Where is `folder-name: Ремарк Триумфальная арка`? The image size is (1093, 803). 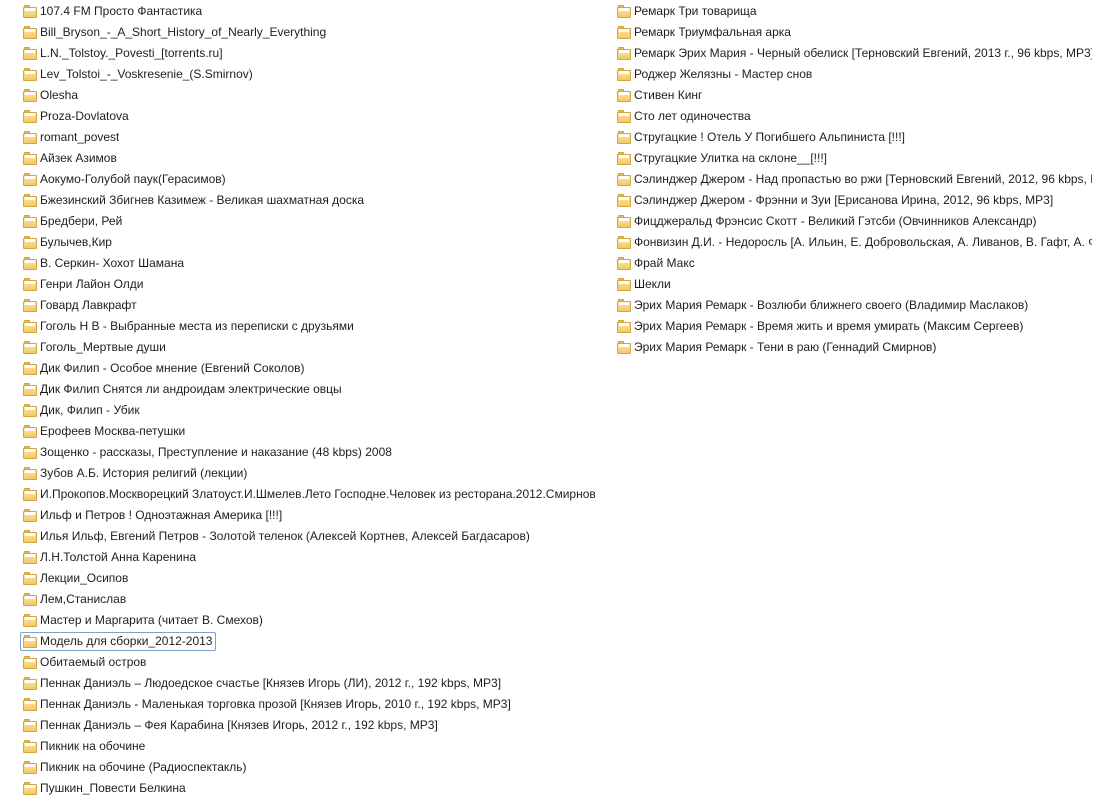 folder-name: Ремарк Триумфальная арка is located at coordinates (712, 32).